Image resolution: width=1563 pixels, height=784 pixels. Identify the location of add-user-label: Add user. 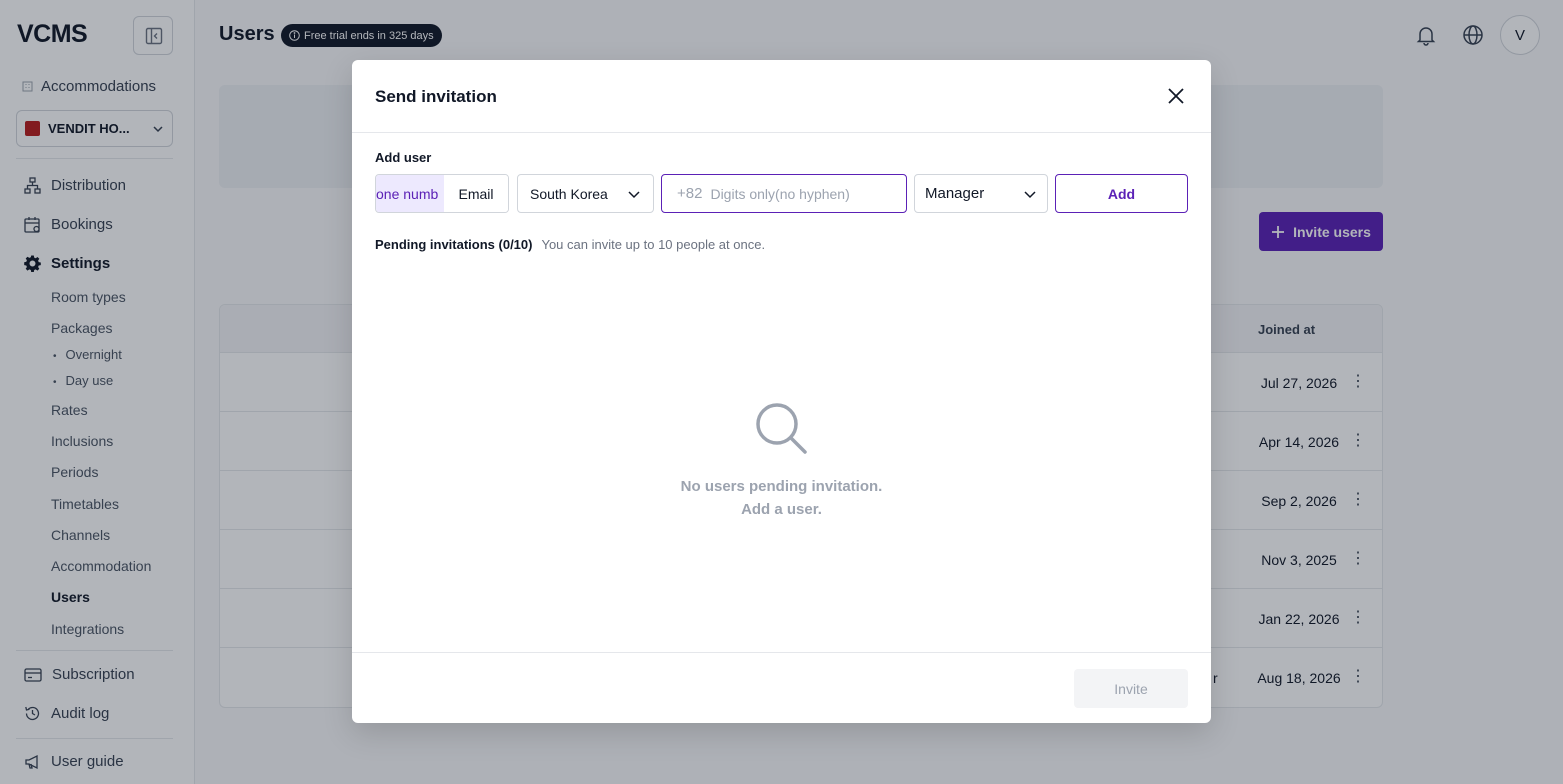
(403, 157).